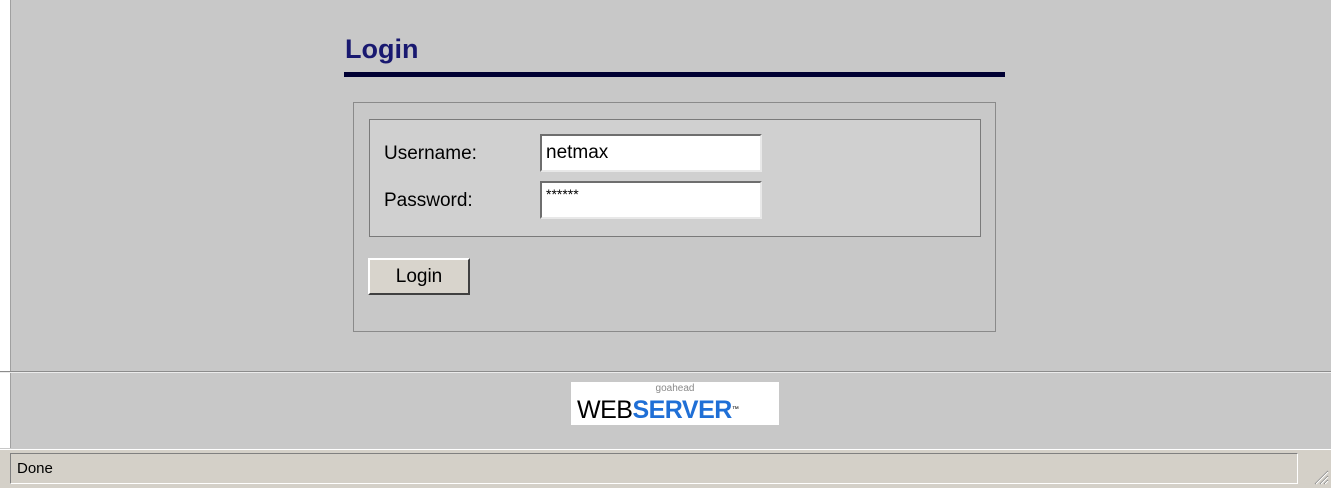 This screenshot has width=1331, height=488. Describe the element at coordinates (654, 468) in the screenshot. I see `status-panel` at that location.